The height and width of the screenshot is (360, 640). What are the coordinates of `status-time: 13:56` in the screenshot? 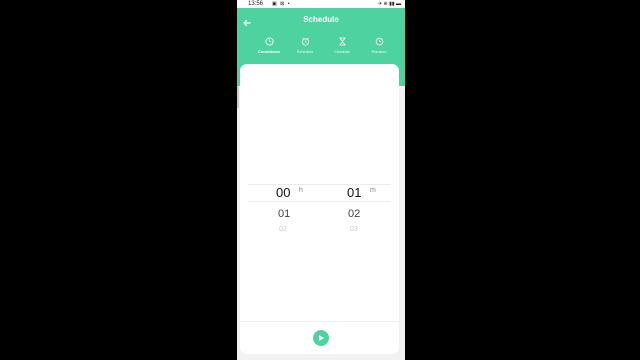 It's located at (256, 4).